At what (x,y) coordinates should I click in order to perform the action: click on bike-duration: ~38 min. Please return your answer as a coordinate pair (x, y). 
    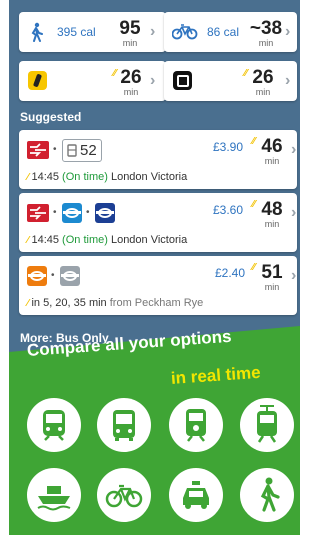
    Looking at the image, I should click on (266, 33).